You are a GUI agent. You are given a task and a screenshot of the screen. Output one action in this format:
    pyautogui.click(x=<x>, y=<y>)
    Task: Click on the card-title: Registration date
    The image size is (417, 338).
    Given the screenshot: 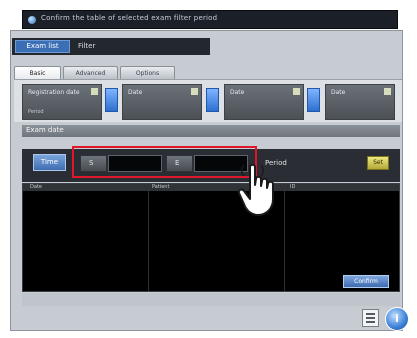 What is the action you would take?
    pyautogui.click(x=54, y=92)
    